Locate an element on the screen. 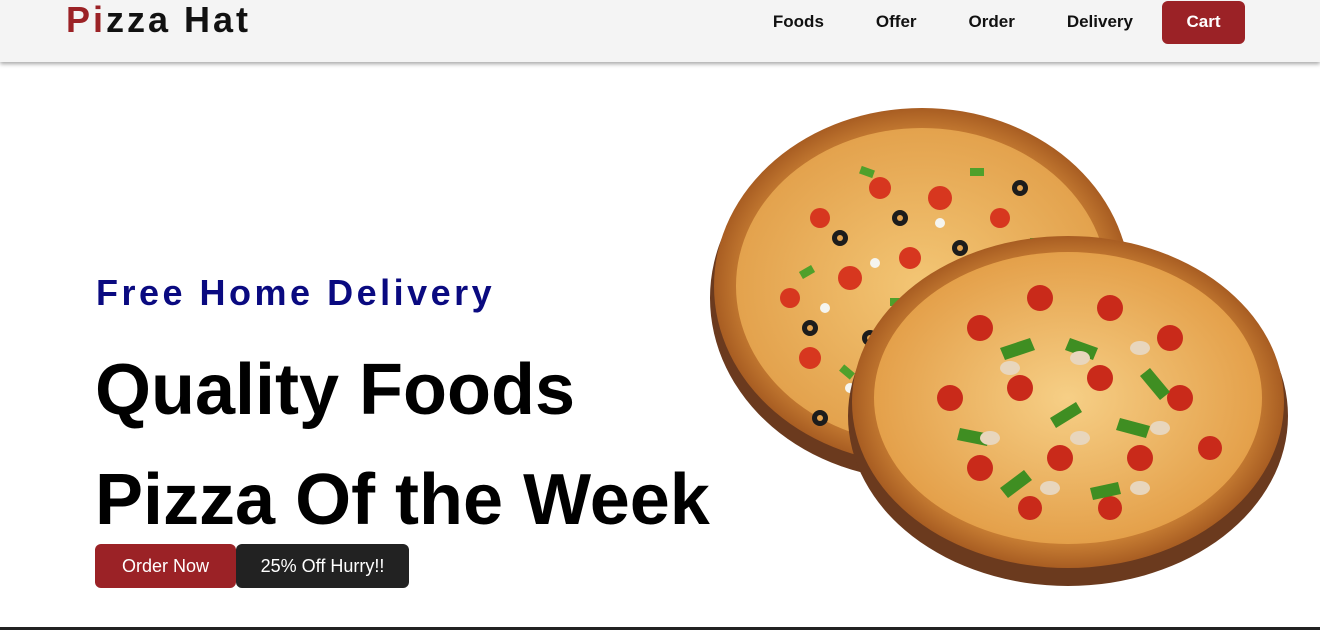 The height and width of the screenshot is (630, 1320). hero-headline-pizza: Pizza Of the Week is located at coordinates (402, 500).